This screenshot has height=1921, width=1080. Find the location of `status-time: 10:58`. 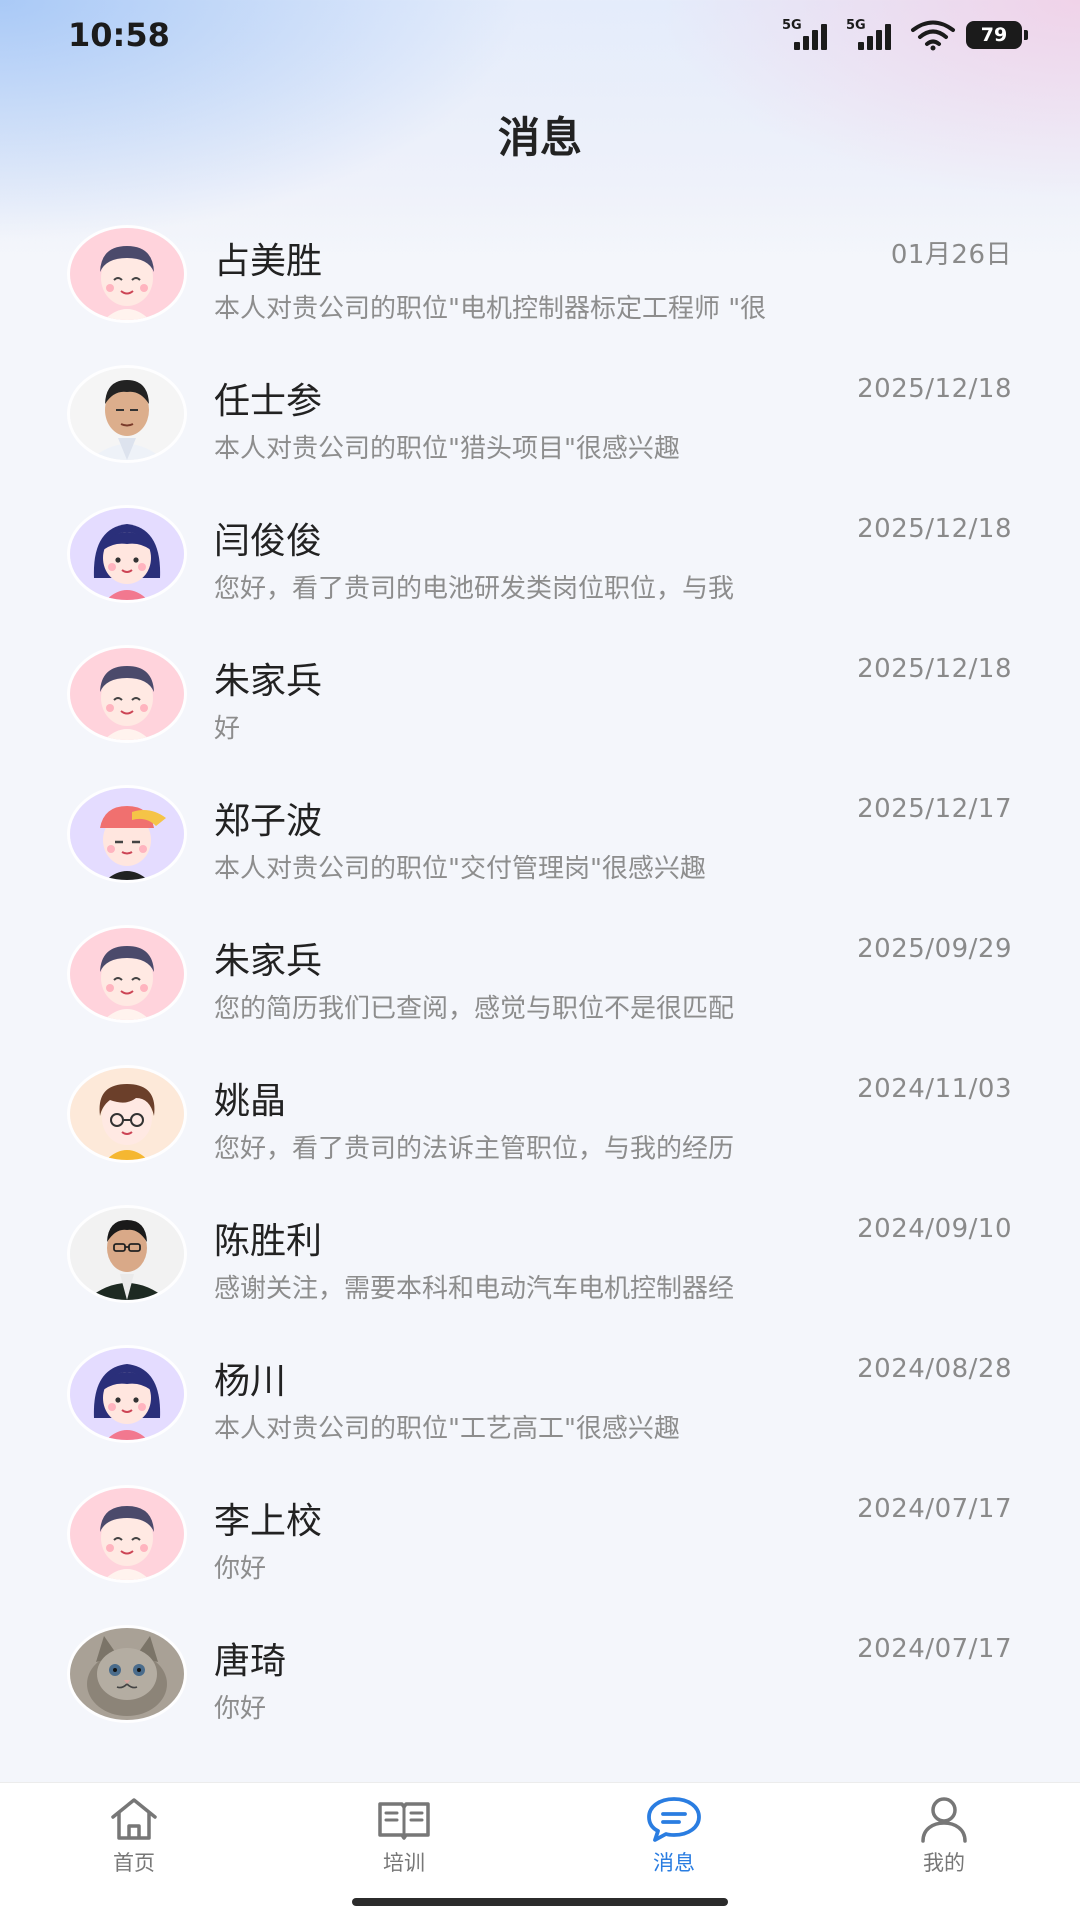

status-time: 10:58 is located at coordinates (119, 35).